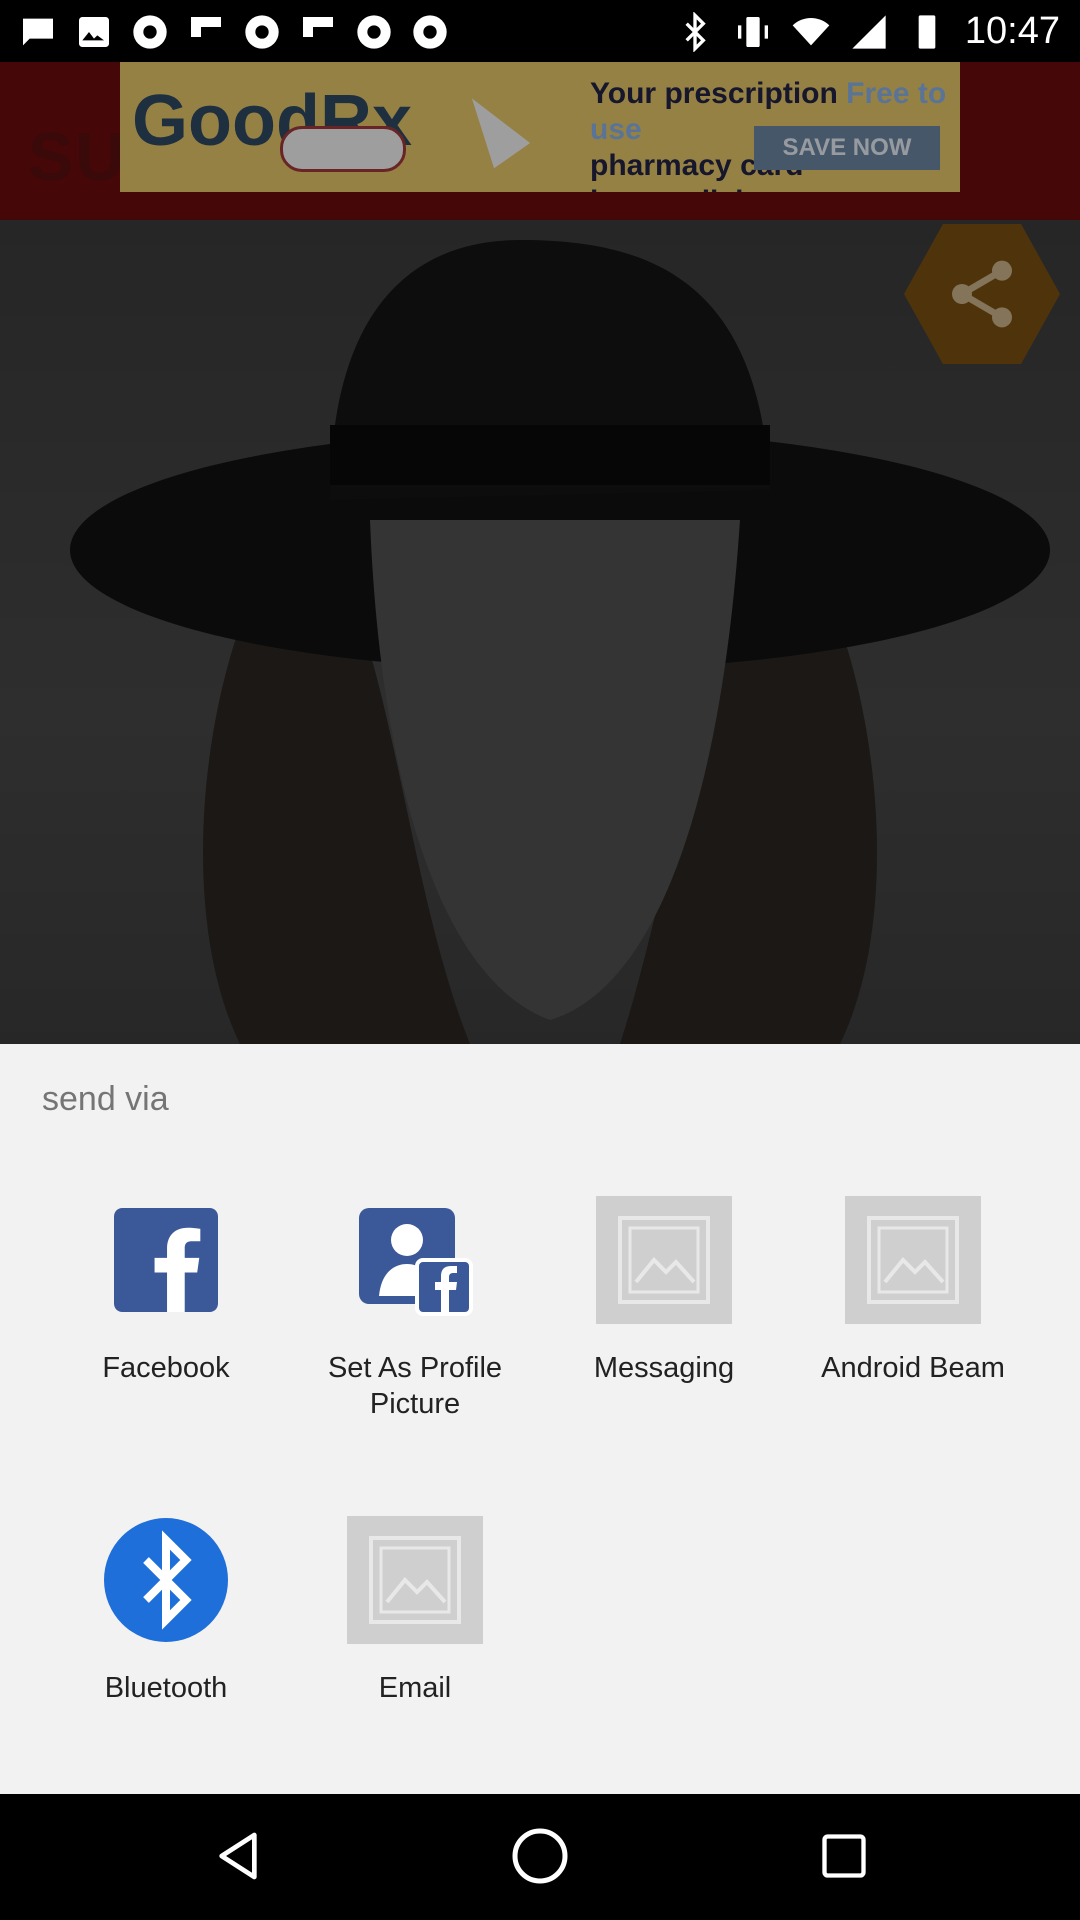  I want to click on share-target-android-beam: Android Beam, so click(913, 1291).